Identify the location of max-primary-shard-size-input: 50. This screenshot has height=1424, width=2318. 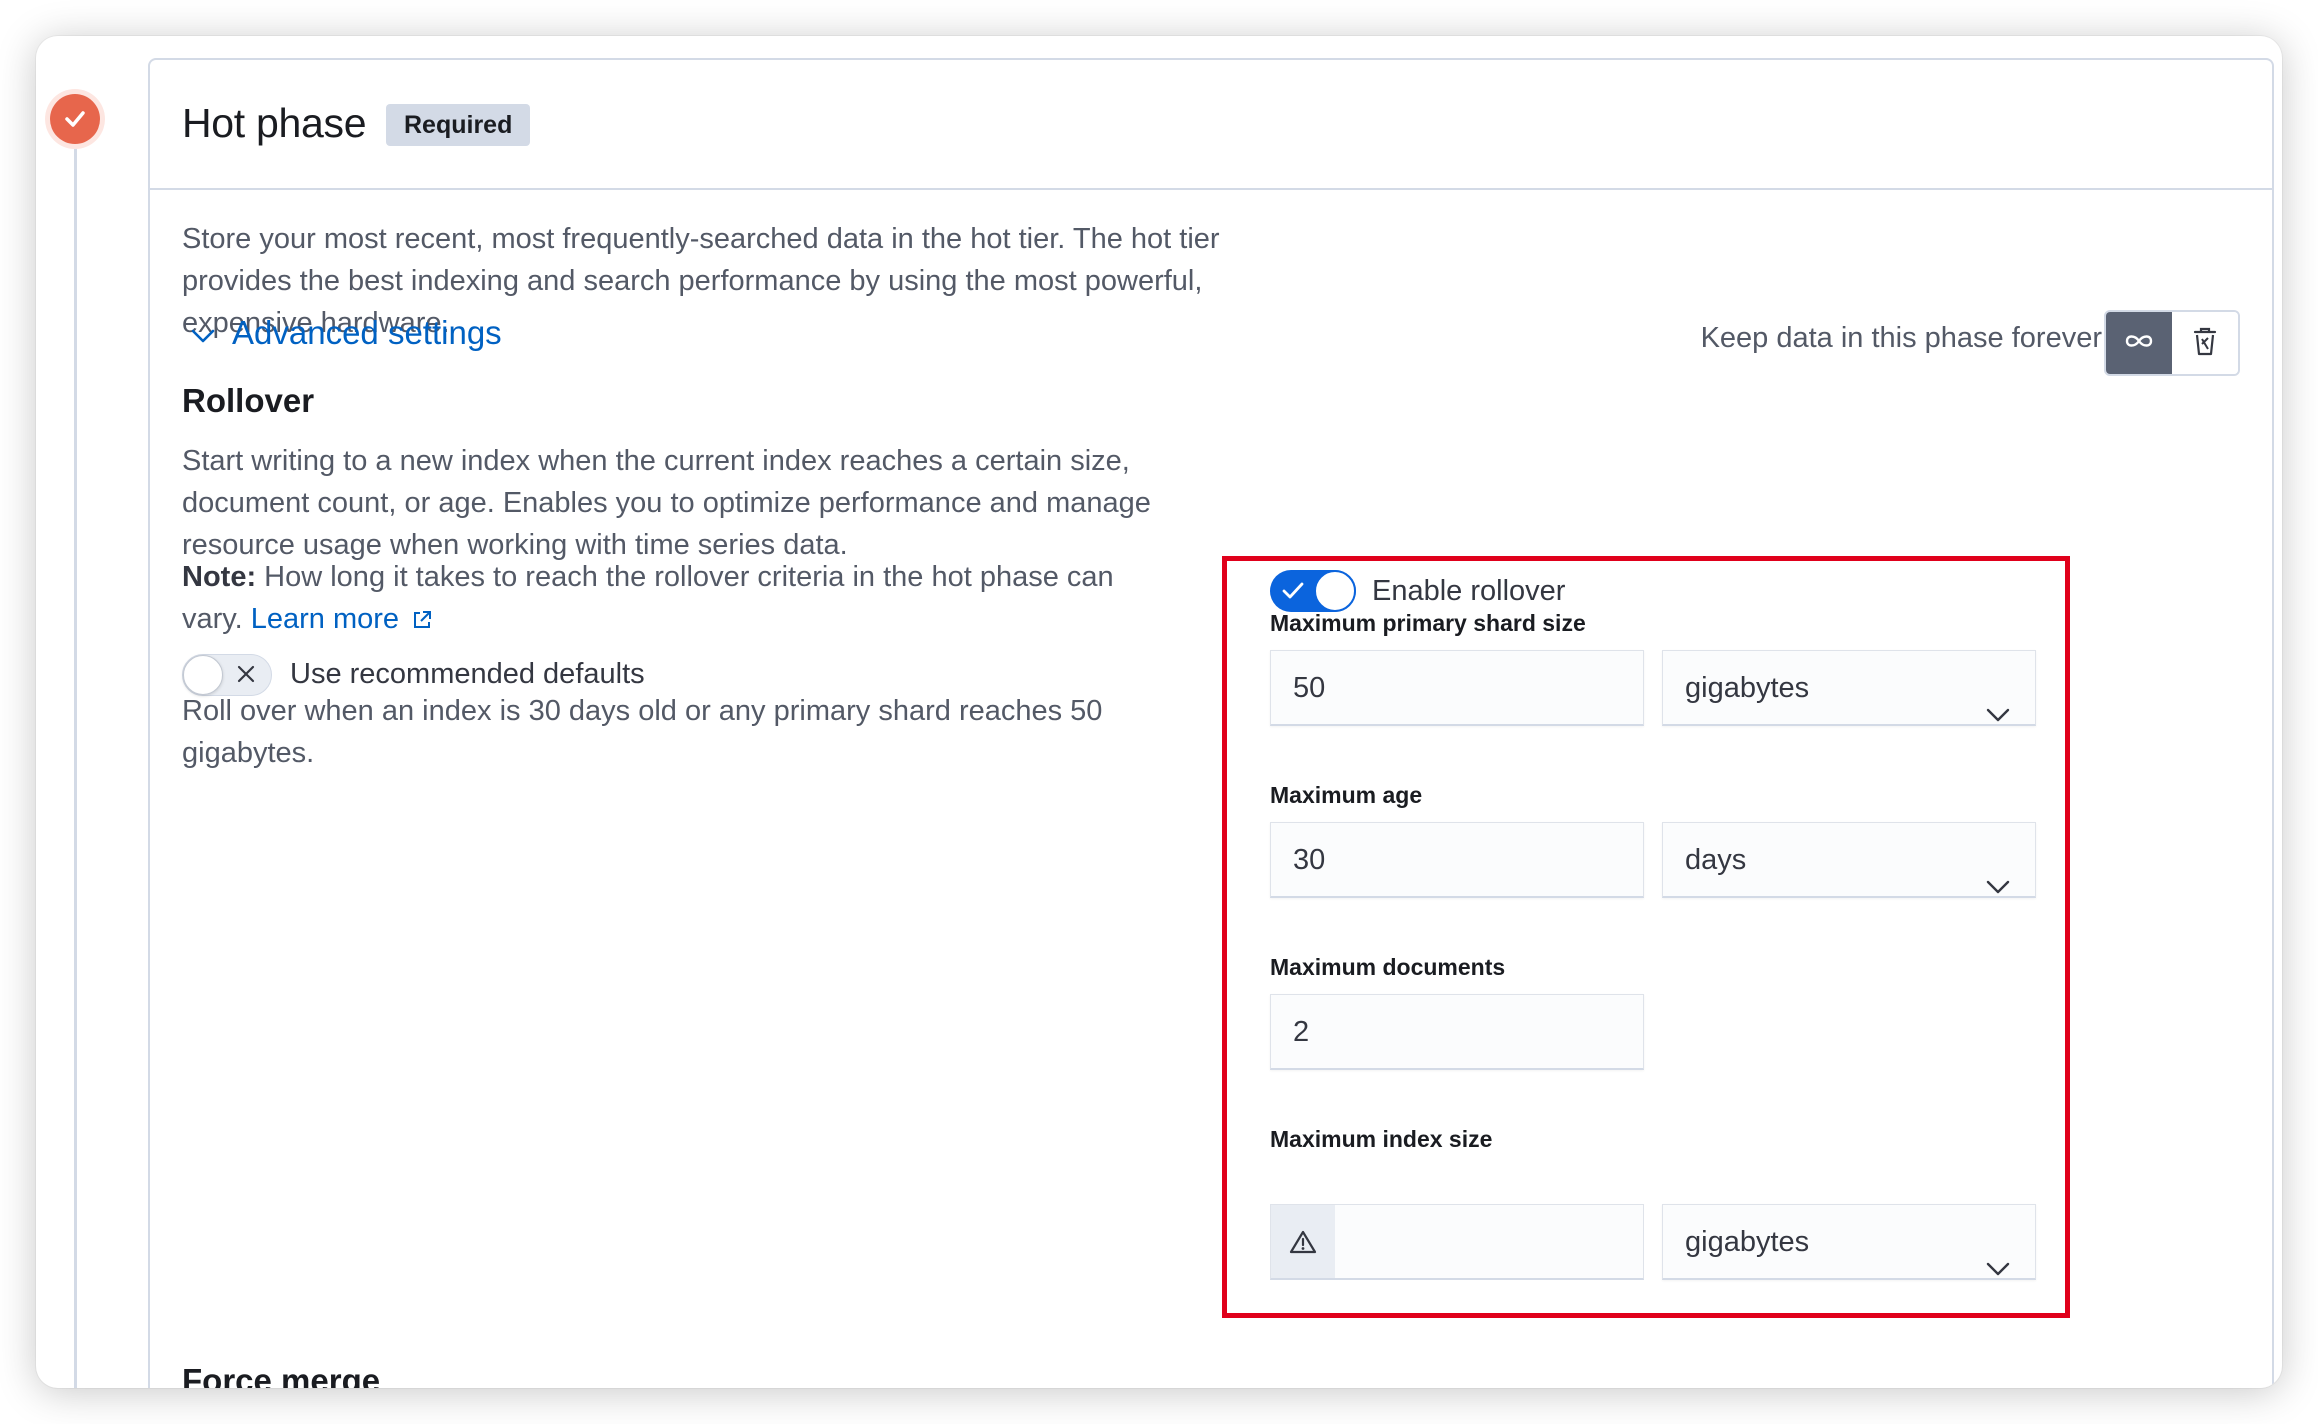
(1457, 688).